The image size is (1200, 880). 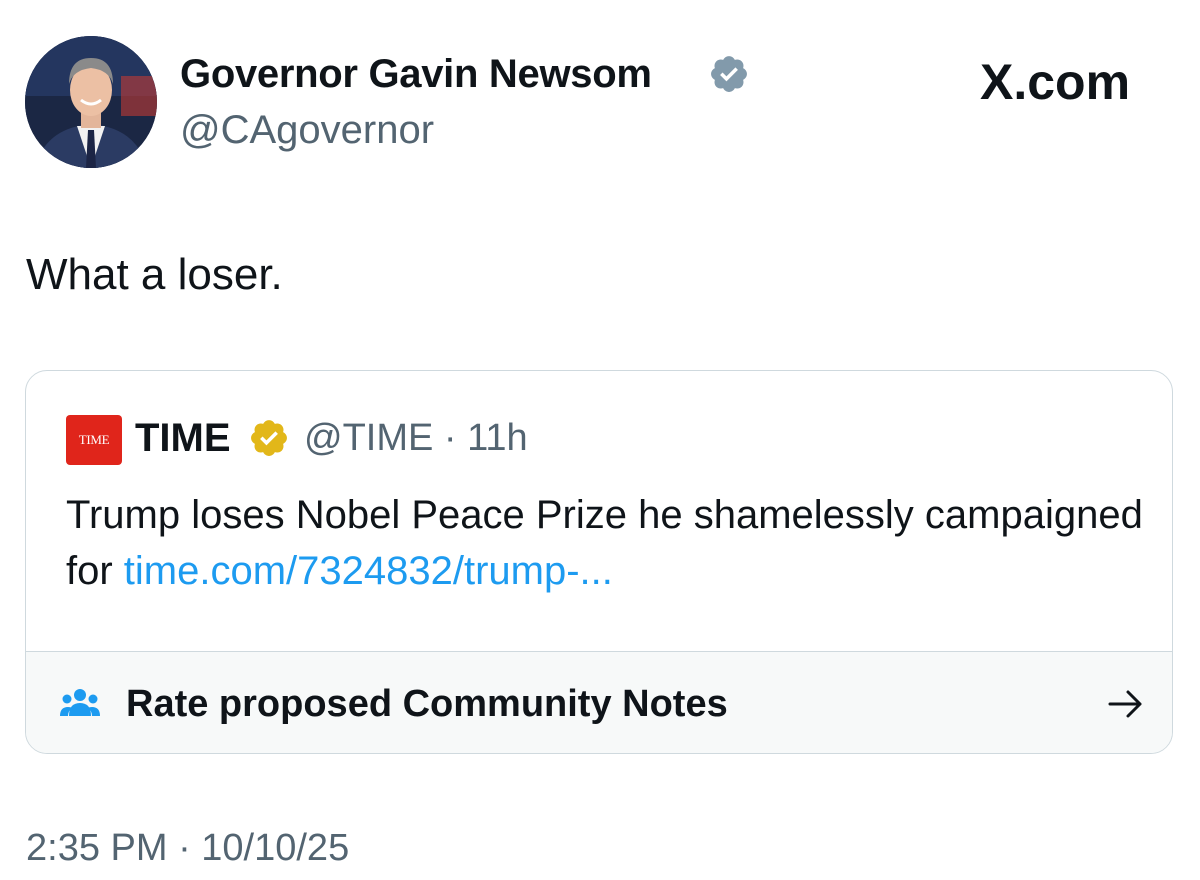 What do you see at coordinates (1126, 704) in the screenshot?
I see `arrow-right-icon` at bounding box center [1126, 704].